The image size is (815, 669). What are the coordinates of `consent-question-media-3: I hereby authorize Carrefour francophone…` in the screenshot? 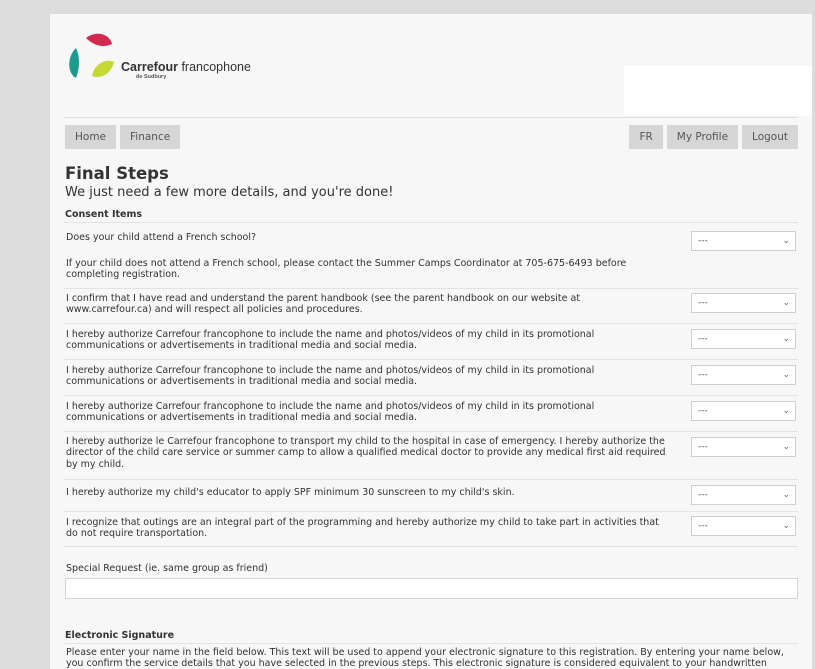 It's located at (330, 412).